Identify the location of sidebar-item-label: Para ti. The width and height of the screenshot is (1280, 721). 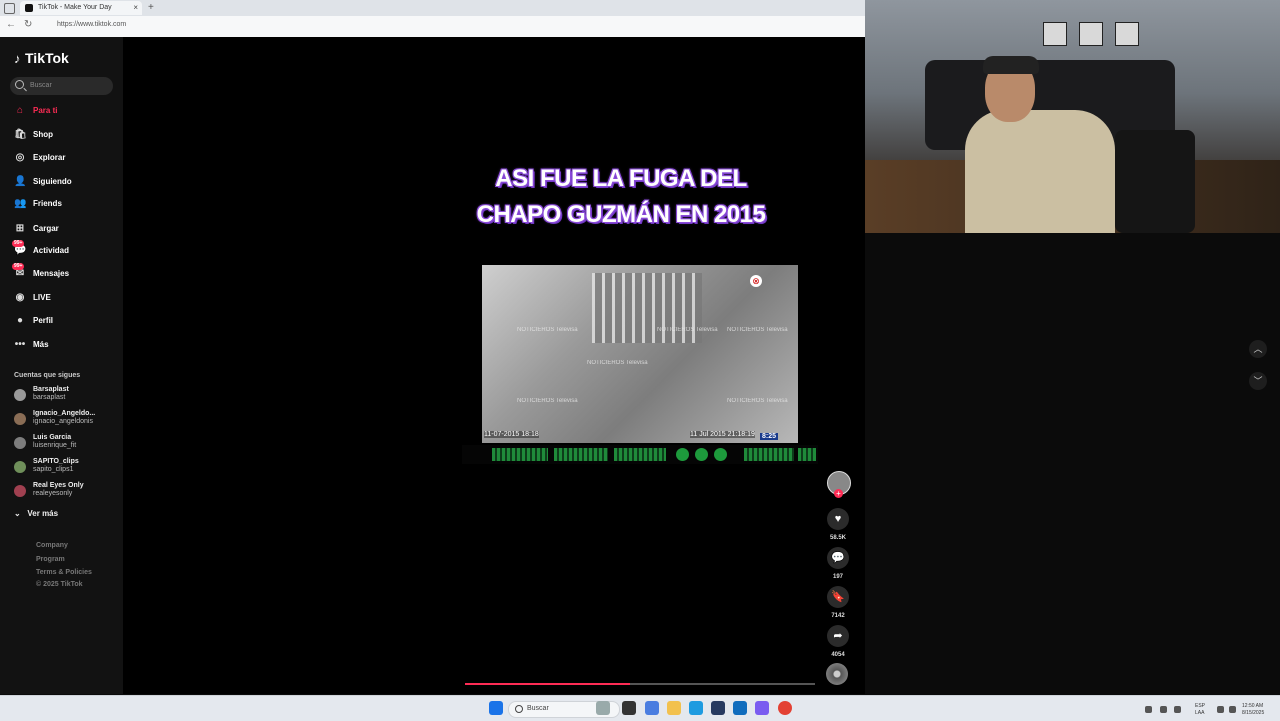
(45, 110).